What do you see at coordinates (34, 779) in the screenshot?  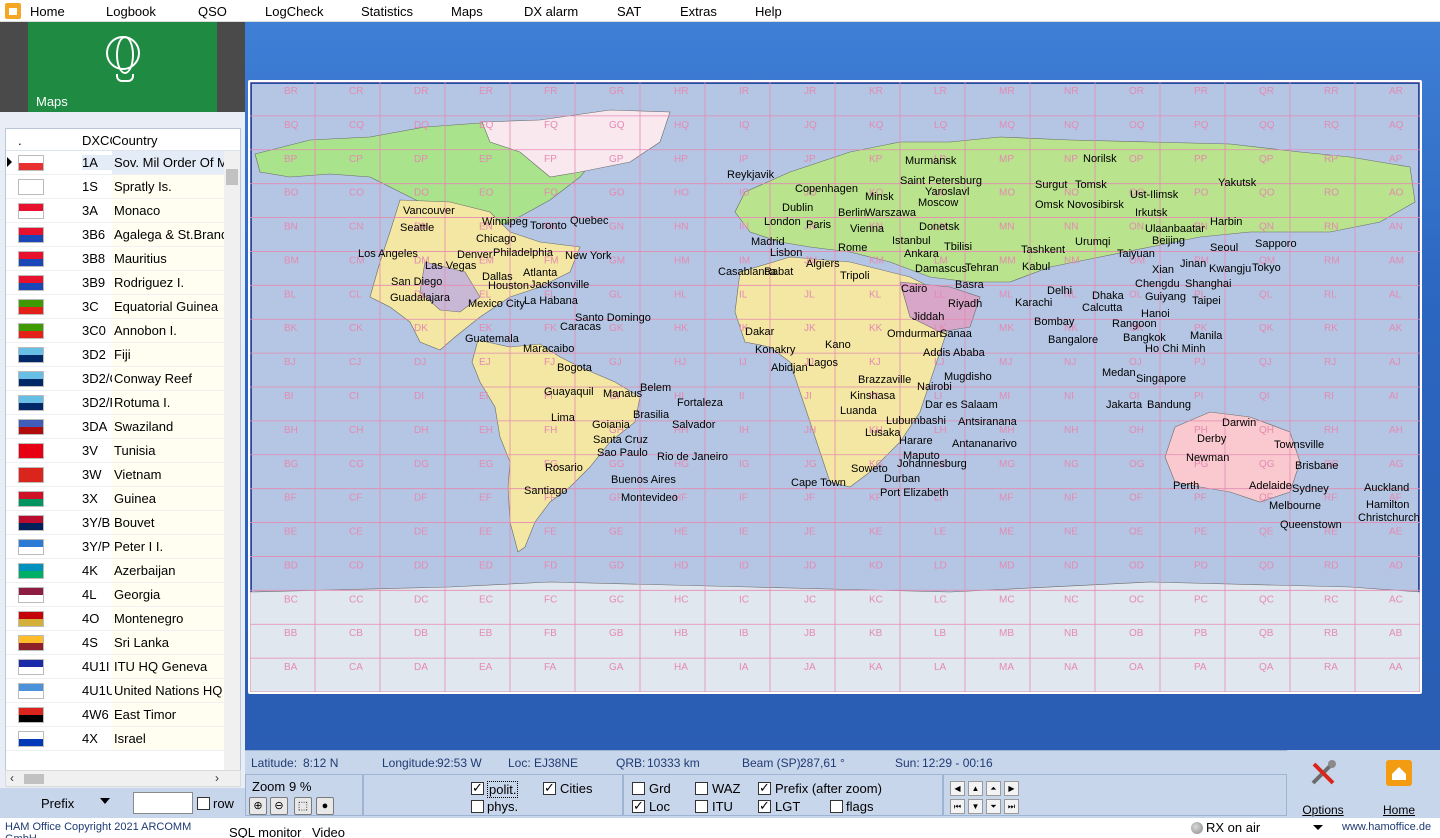 I see `hscroll-thumb` at bounding box center [34, 779].